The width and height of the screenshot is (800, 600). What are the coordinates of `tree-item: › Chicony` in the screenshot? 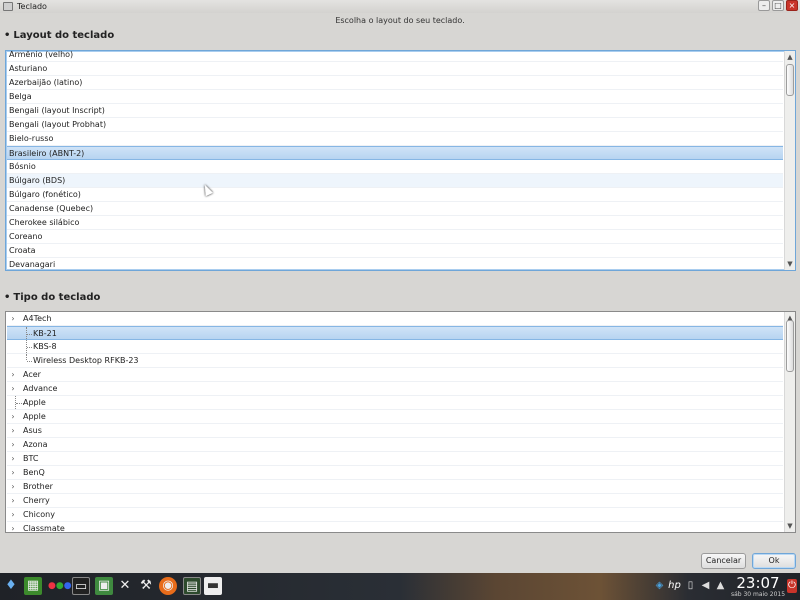 It's located at (395, 515).